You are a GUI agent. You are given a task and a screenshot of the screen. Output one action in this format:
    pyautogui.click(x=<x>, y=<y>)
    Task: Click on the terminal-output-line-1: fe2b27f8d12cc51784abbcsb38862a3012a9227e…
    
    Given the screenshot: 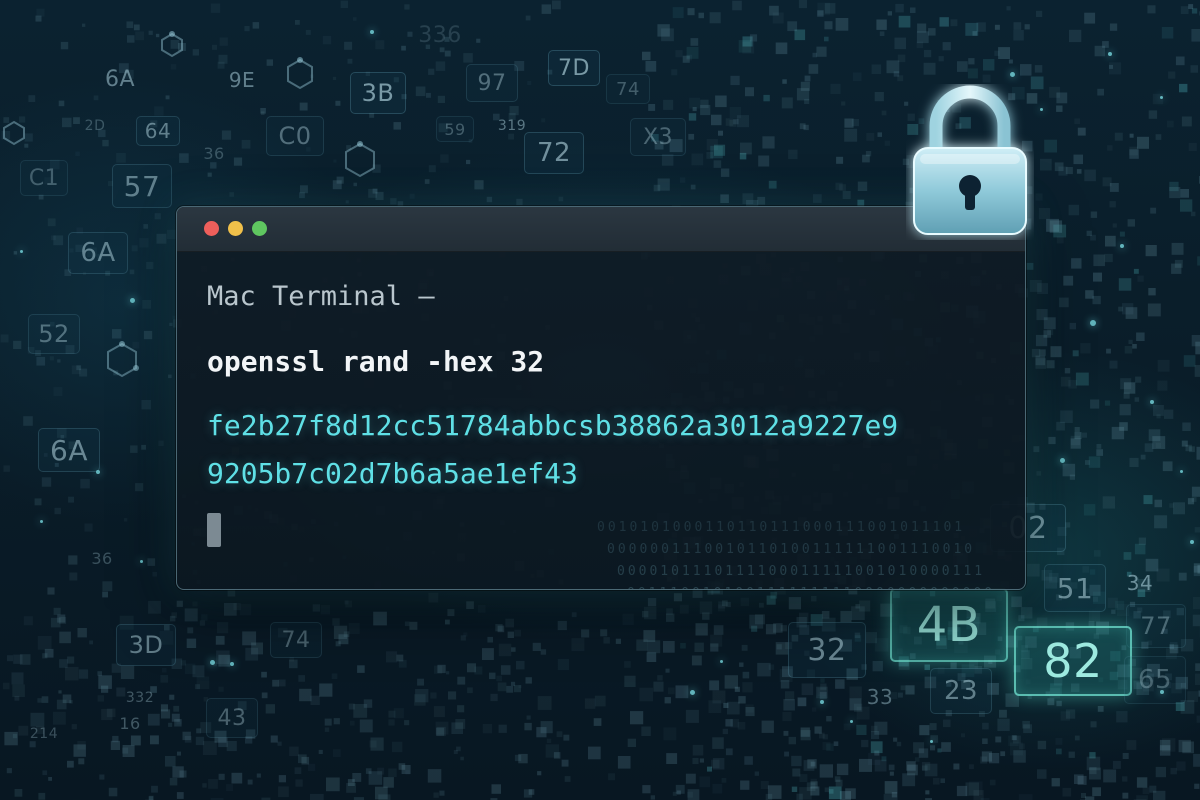 What is the action you would take?
    pyautogui.click(x=553, y=425)
    